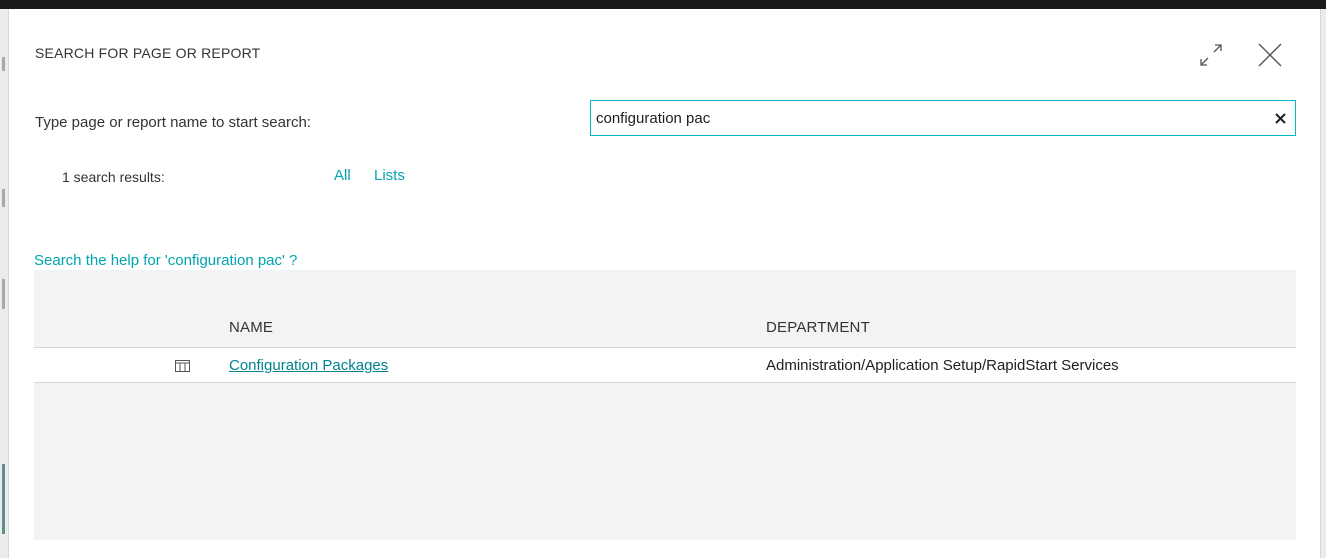  I want to click on filter-lists: Lists, so click(389, 175).